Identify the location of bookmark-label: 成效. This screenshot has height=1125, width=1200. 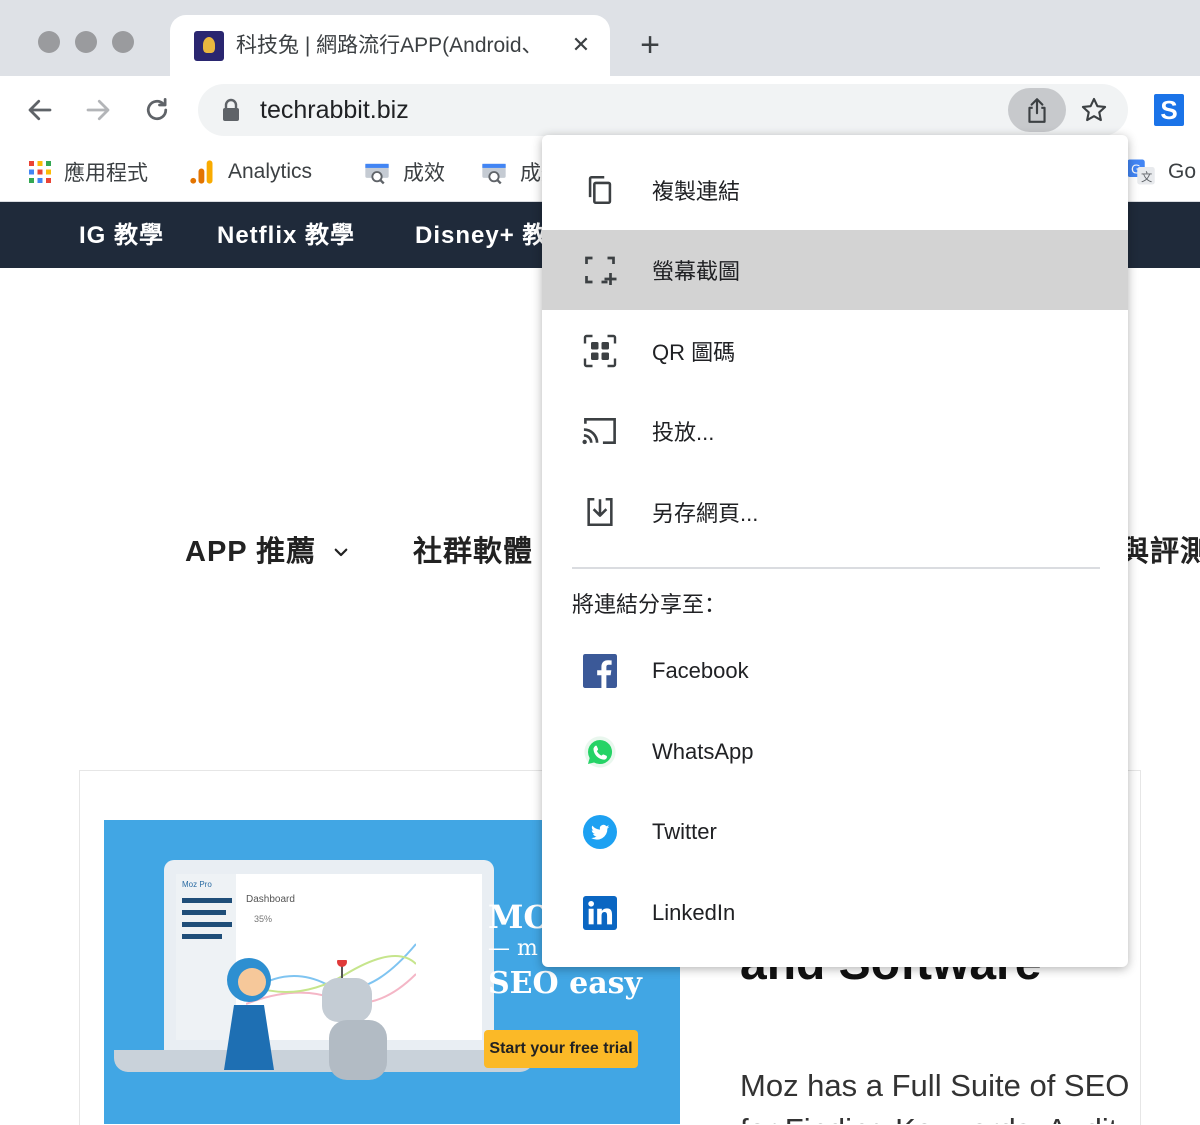
(424, 173).